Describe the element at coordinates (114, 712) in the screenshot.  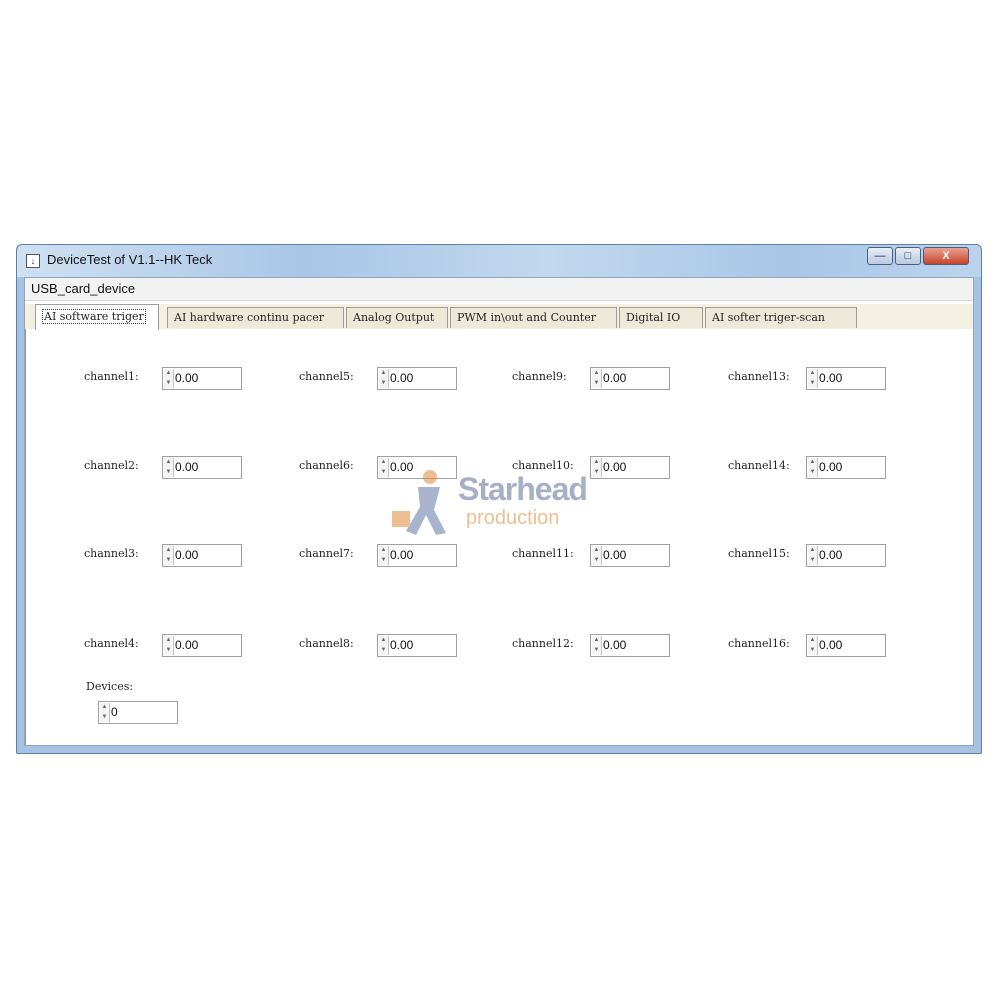
I see `spin-value: 0` at that location.